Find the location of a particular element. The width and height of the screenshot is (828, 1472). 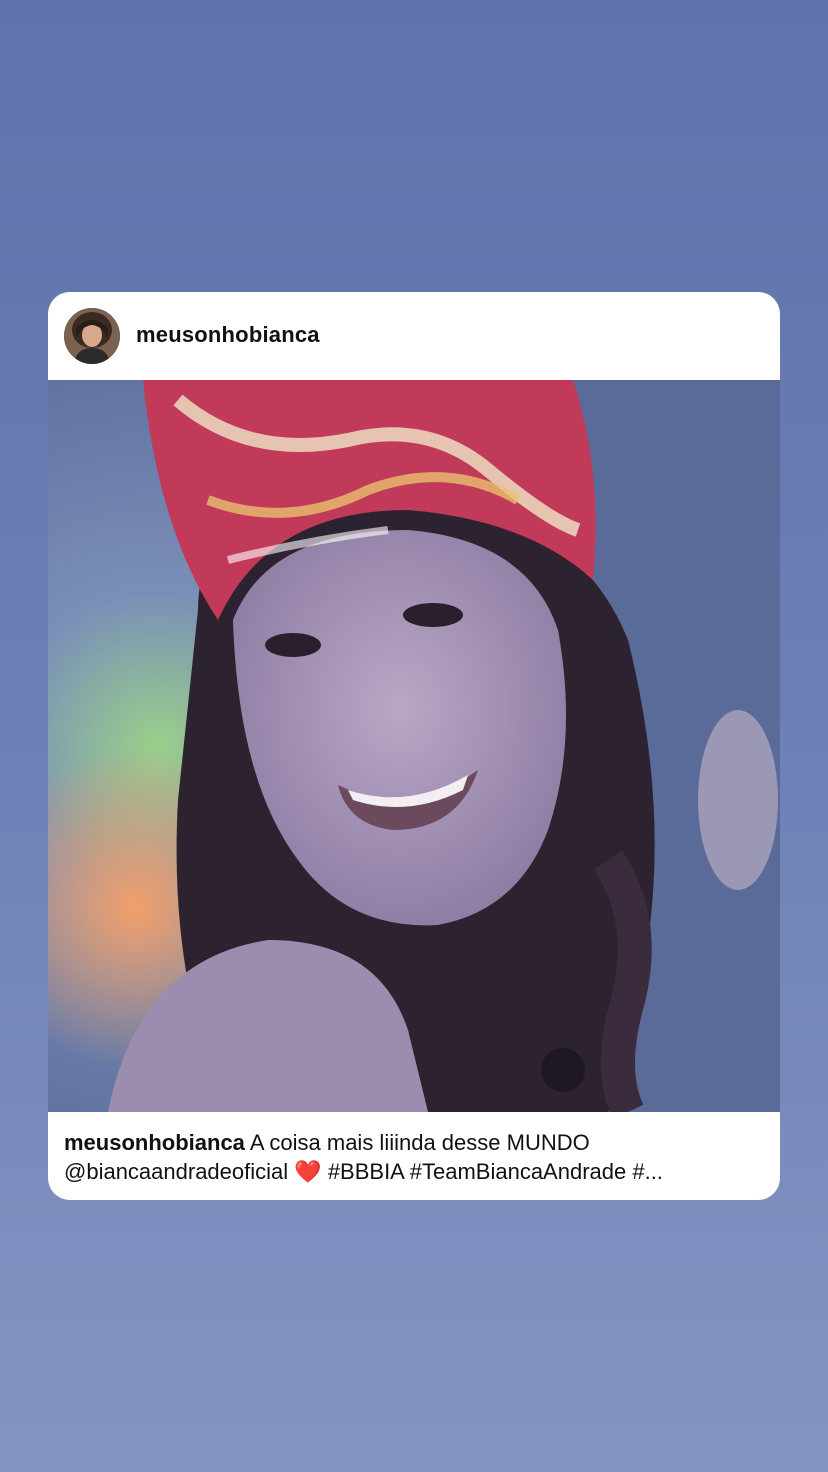

post-header: meusonhobianca is located at coordinates (414, 336).